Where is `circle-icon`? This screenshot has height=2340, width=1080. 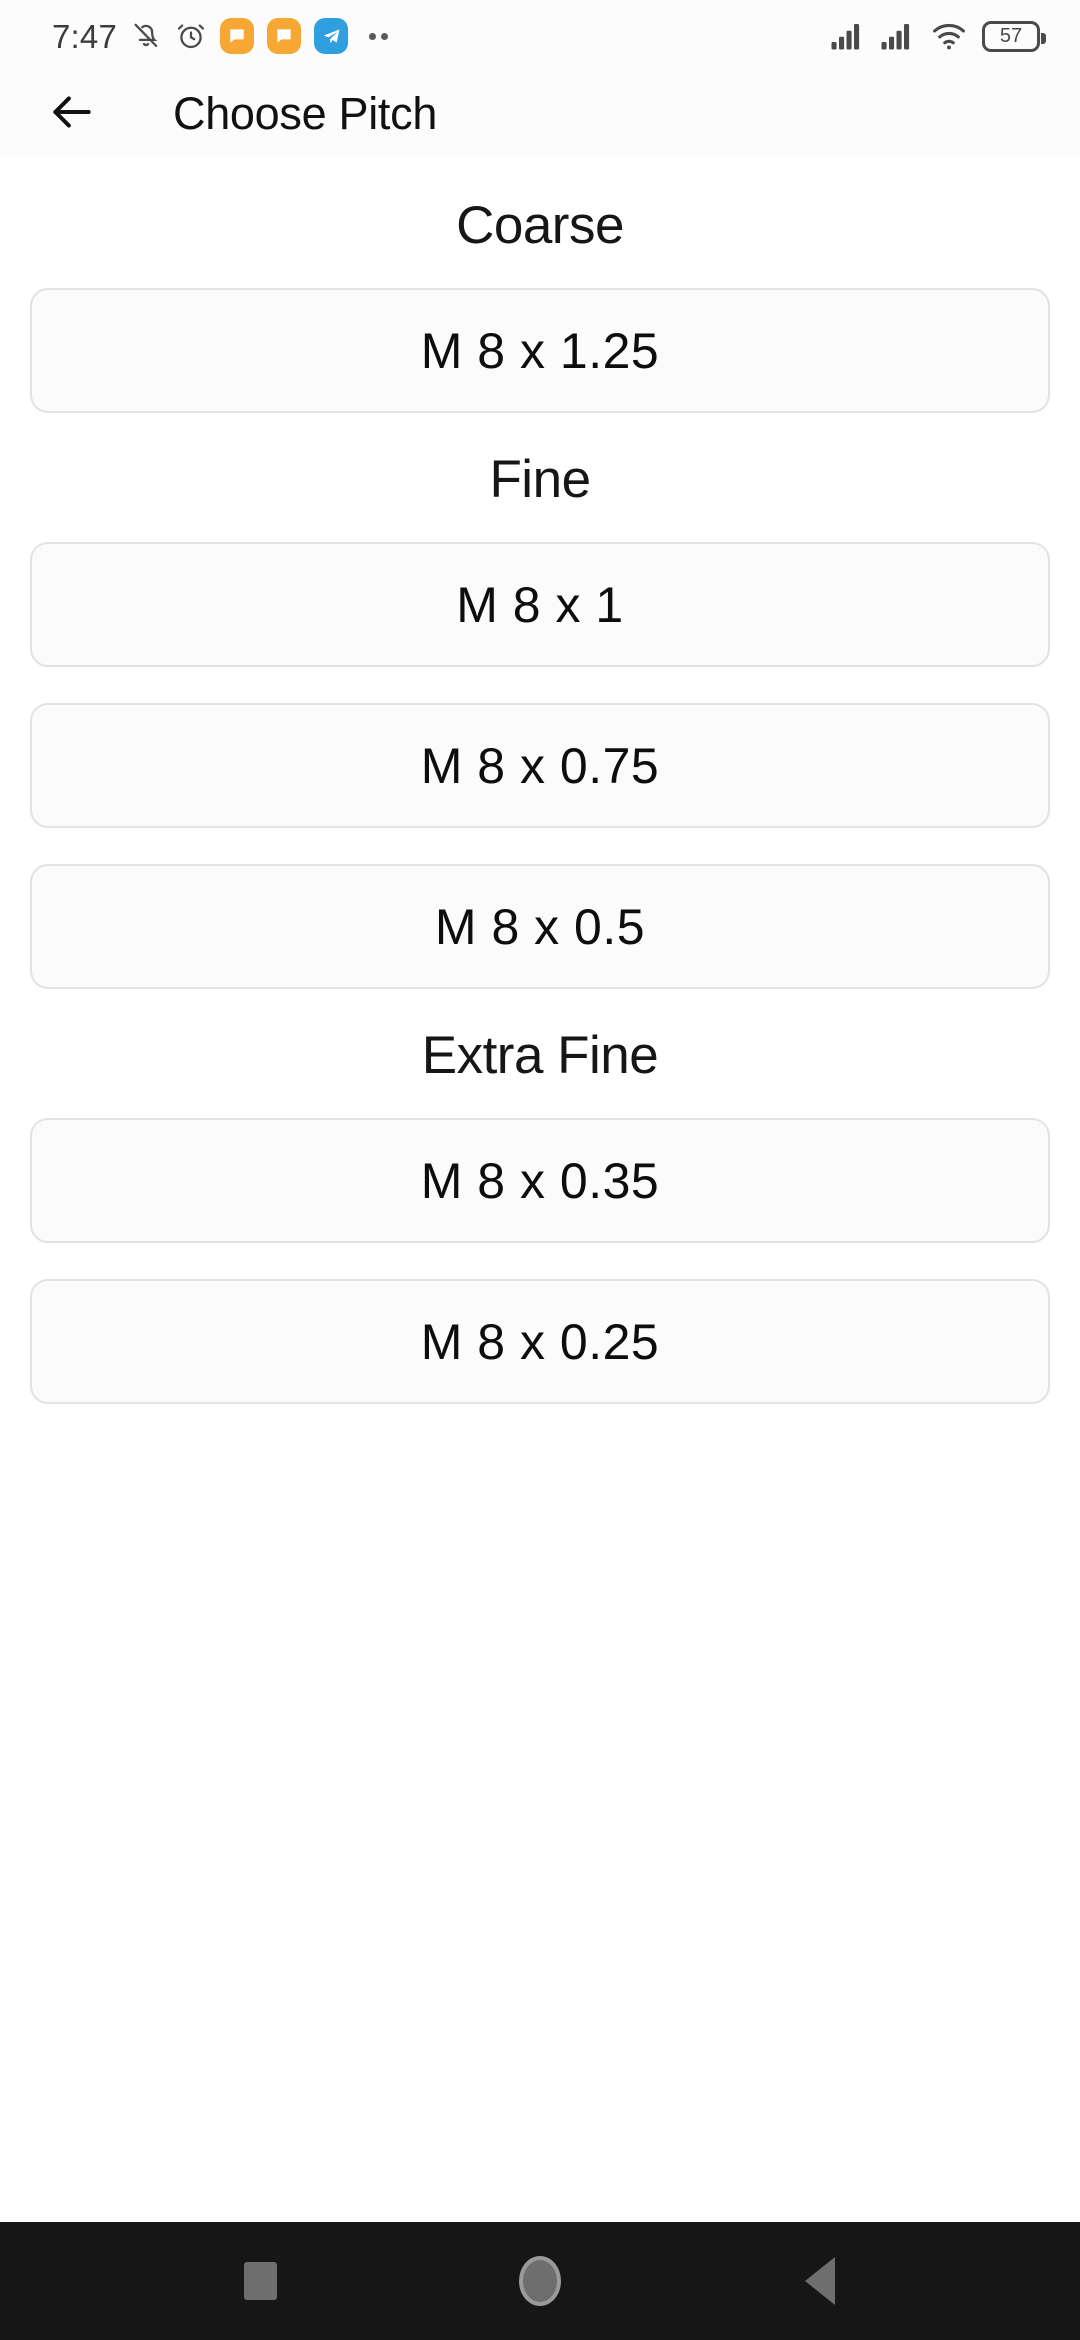
circle-icon is located at coordinates (540, 2281).